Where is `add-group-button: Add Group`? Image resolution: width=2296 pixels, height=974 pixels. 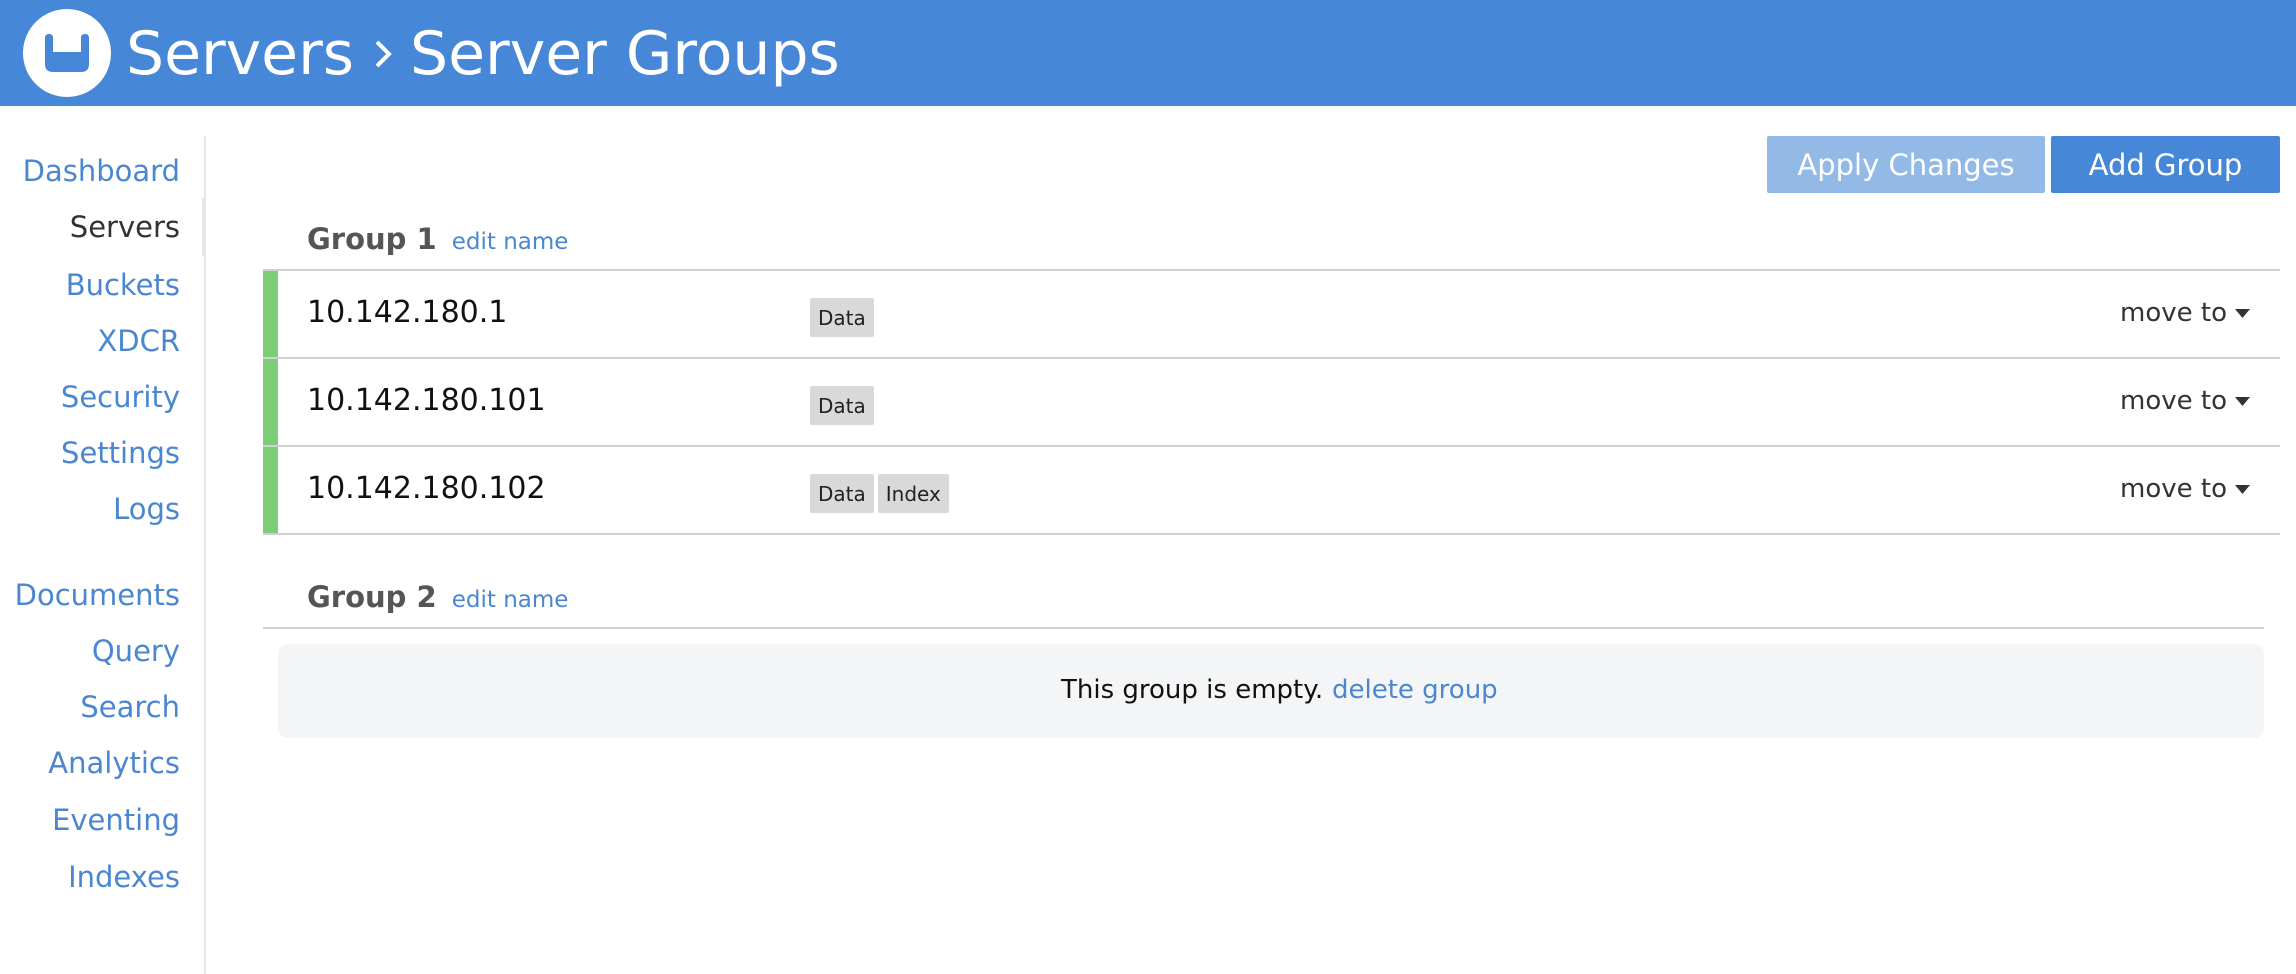
add-group-button: Add Group is located at coordinates (2165, 164).